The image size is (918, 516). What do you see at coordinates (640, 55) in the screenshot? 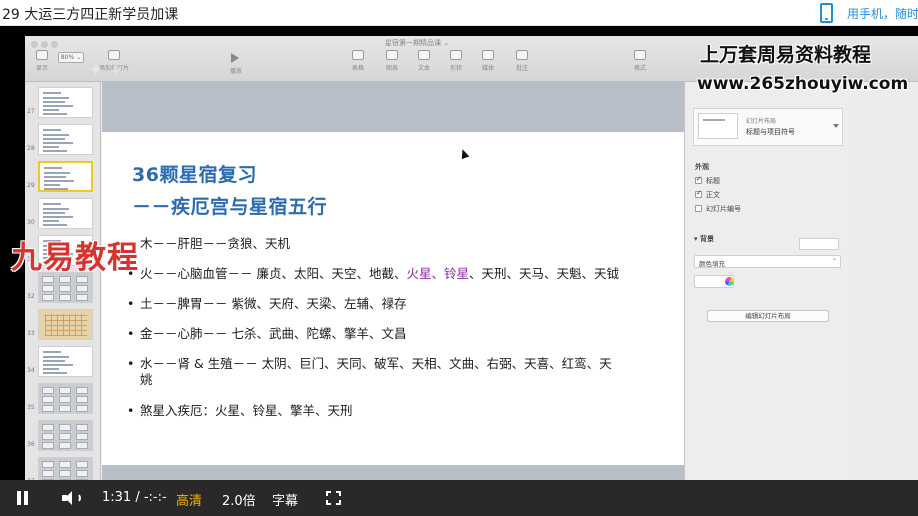
I see `brush-icon` at bounding box center [640, 55].